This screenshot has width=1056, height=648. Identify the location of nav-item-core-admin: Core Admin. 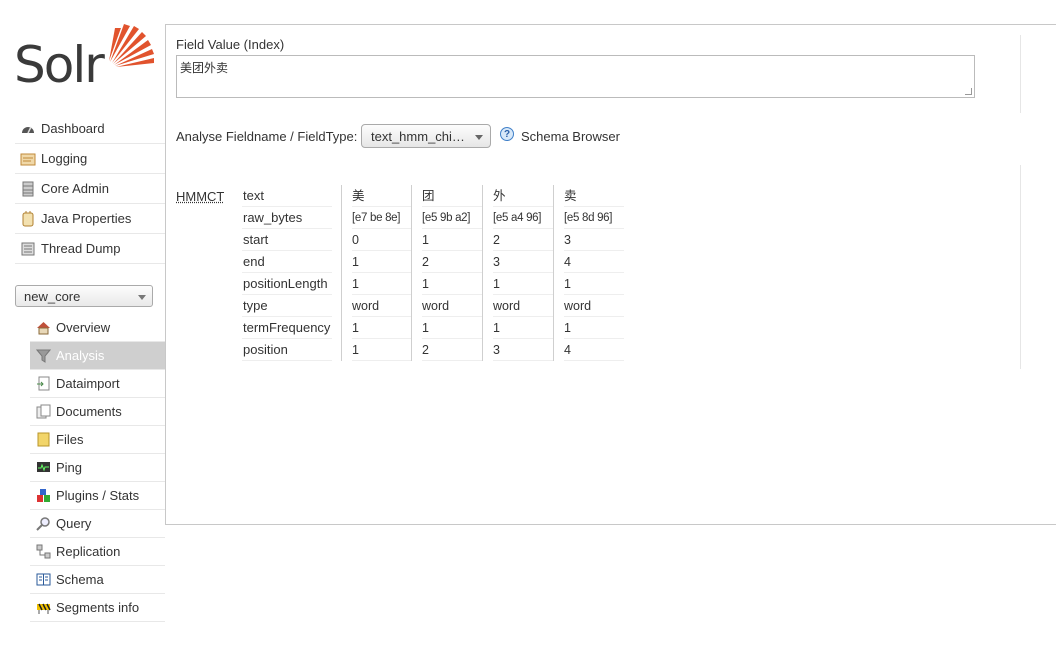
(90, 189).